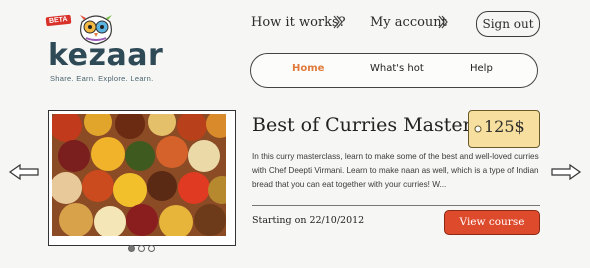 This screenshot has height=268, width=590. I want to click on tab-home: Home, so click(308, 68).